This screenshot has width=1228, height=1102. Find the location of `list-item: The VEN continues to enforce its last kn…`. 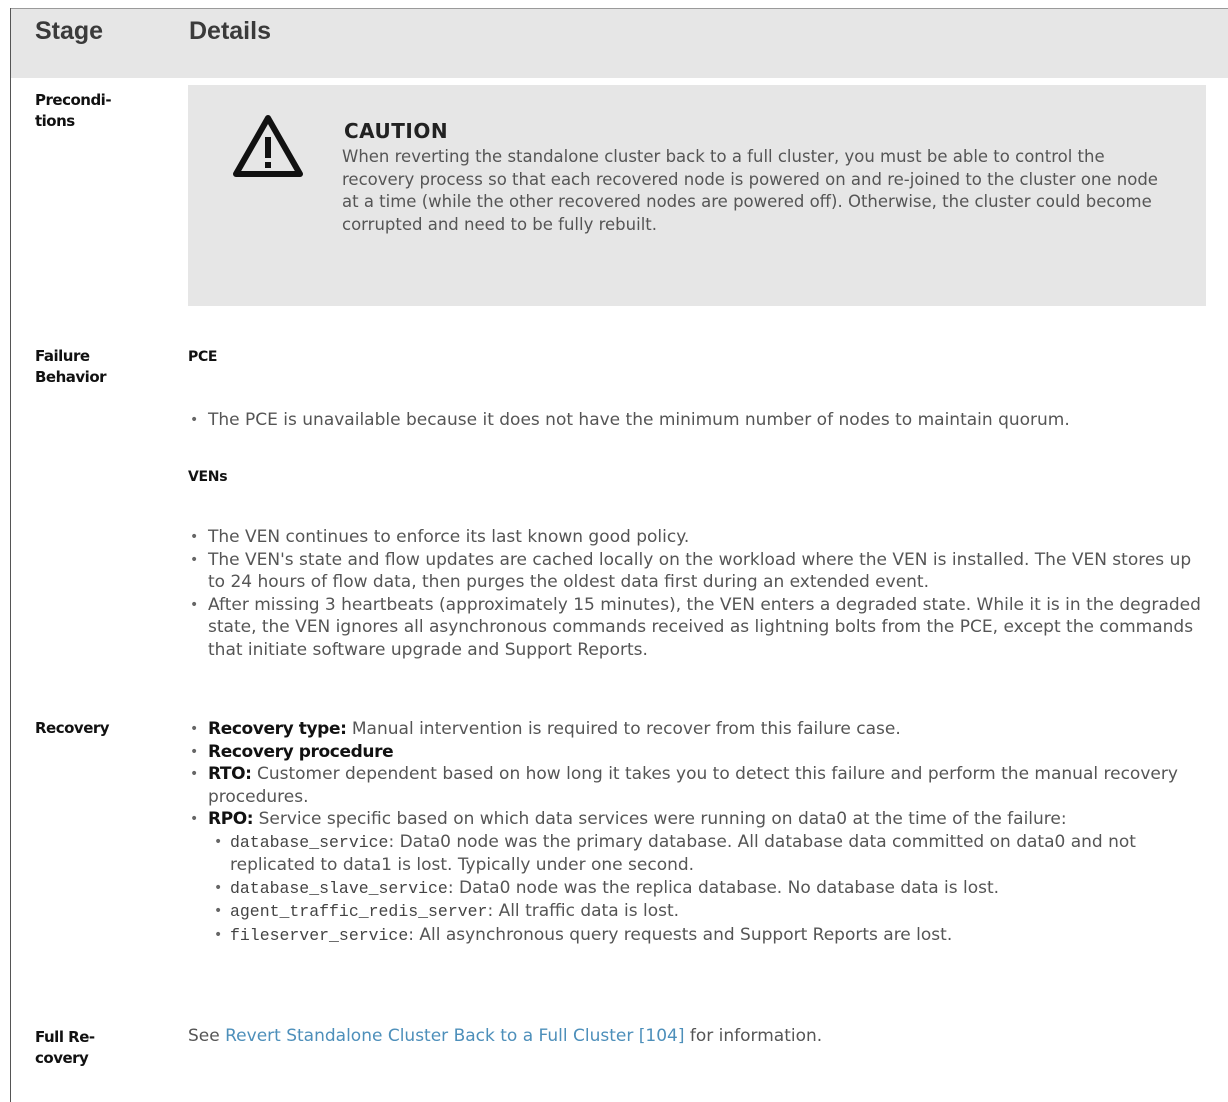

list-item: The VEN continues to enforce its last kn… is located at coordinates (700, 537).